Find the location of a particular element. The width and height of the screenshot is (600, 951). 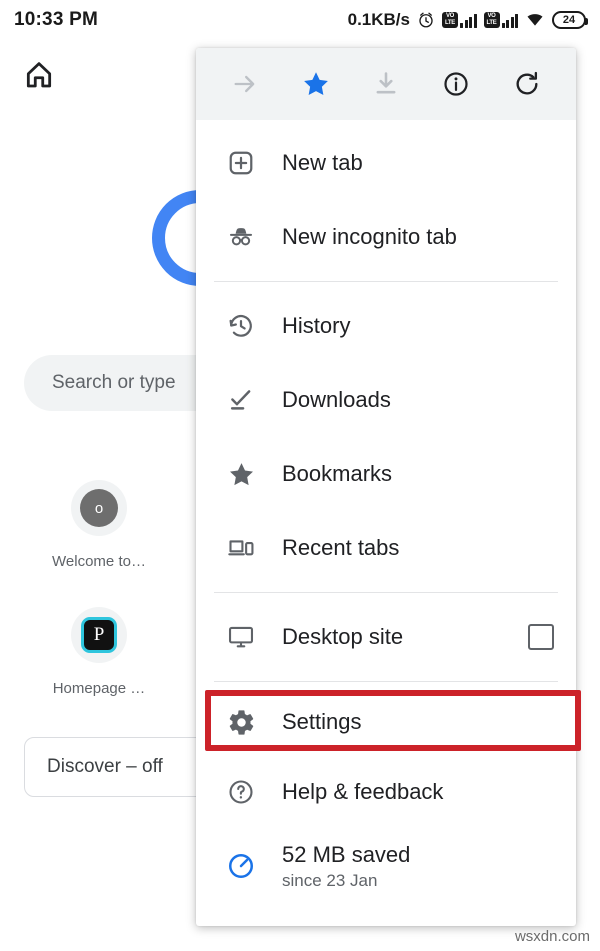

tile-avatar: P is located at coordinates (99, 635).